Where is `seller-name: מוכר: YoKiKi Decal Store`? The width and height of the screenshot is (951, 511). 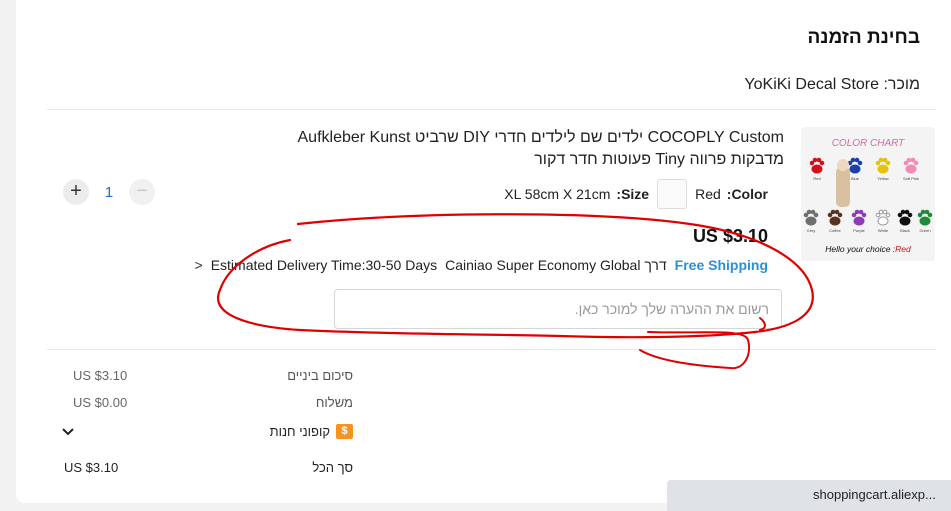
seller-name: מוכר: YoKiKi Decal Store is located at coordinates (832, 85).